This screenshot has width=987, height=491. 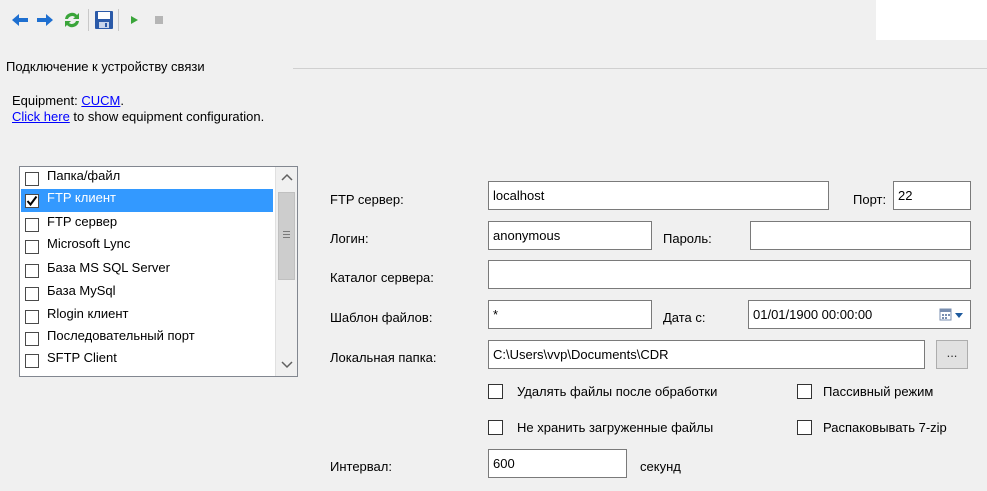 What do you see at coordinates (658, 195) in the screenshot?
I see `ftp-server-input: localhost` at bounding box center [658, 195].